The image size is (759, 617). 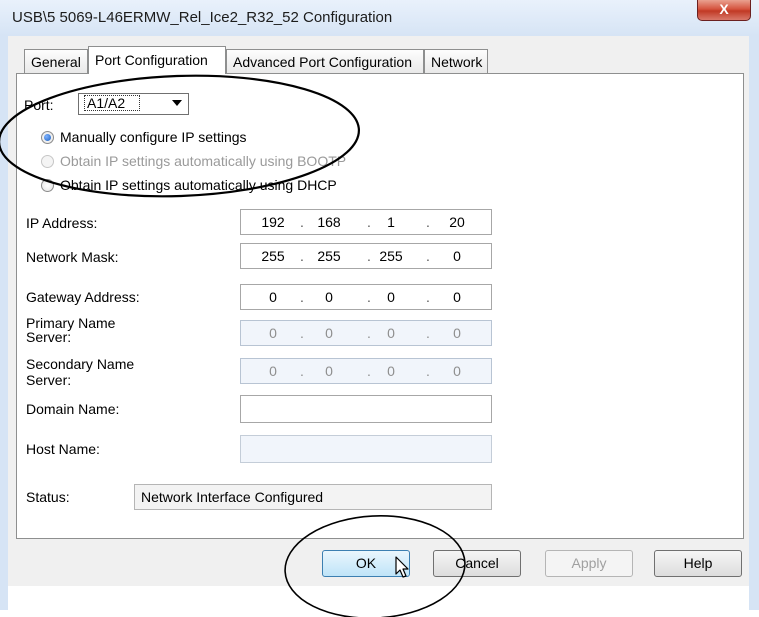 What do you see at coordinates (366, 222) in the screenshot?
I see `ip-address-field: 192 . 168 . 1 . 20` at bounding box center [366, 222].